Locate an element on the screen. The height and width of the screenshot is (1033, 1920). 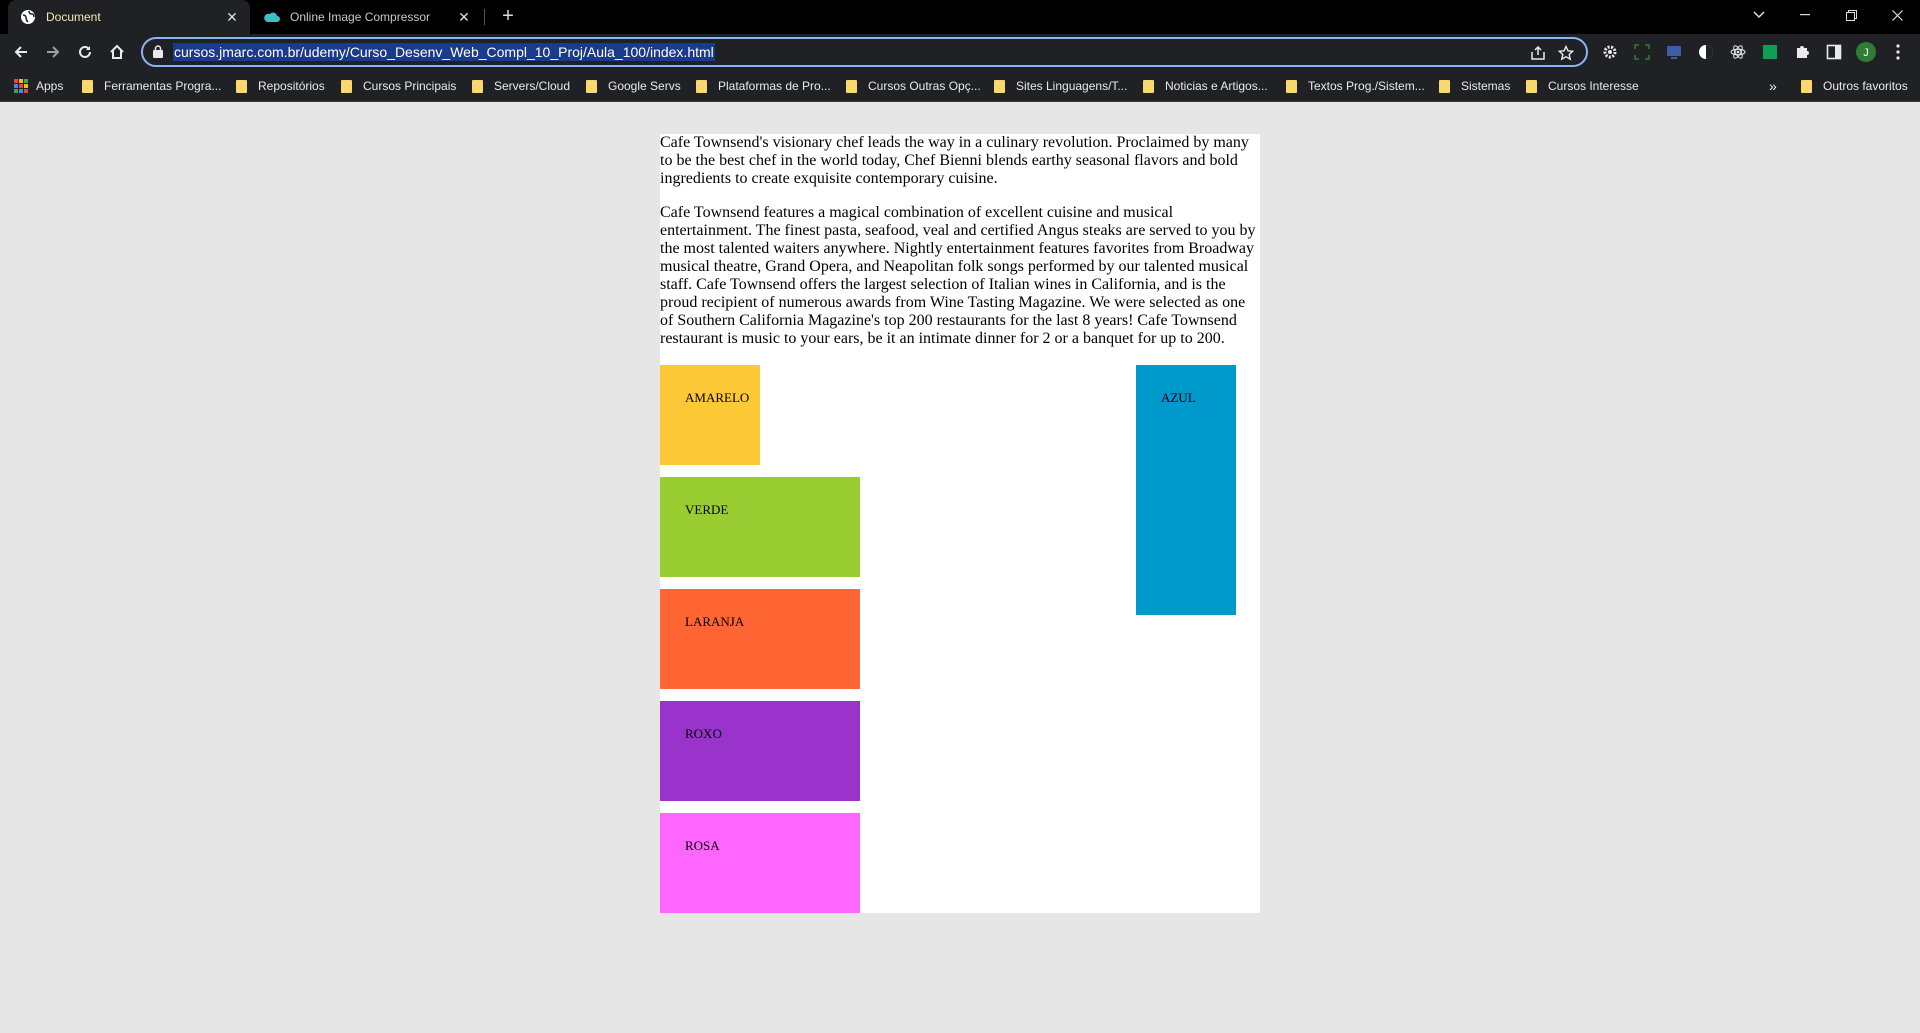
box-label: ROSA is located at coordinates (702, 845).